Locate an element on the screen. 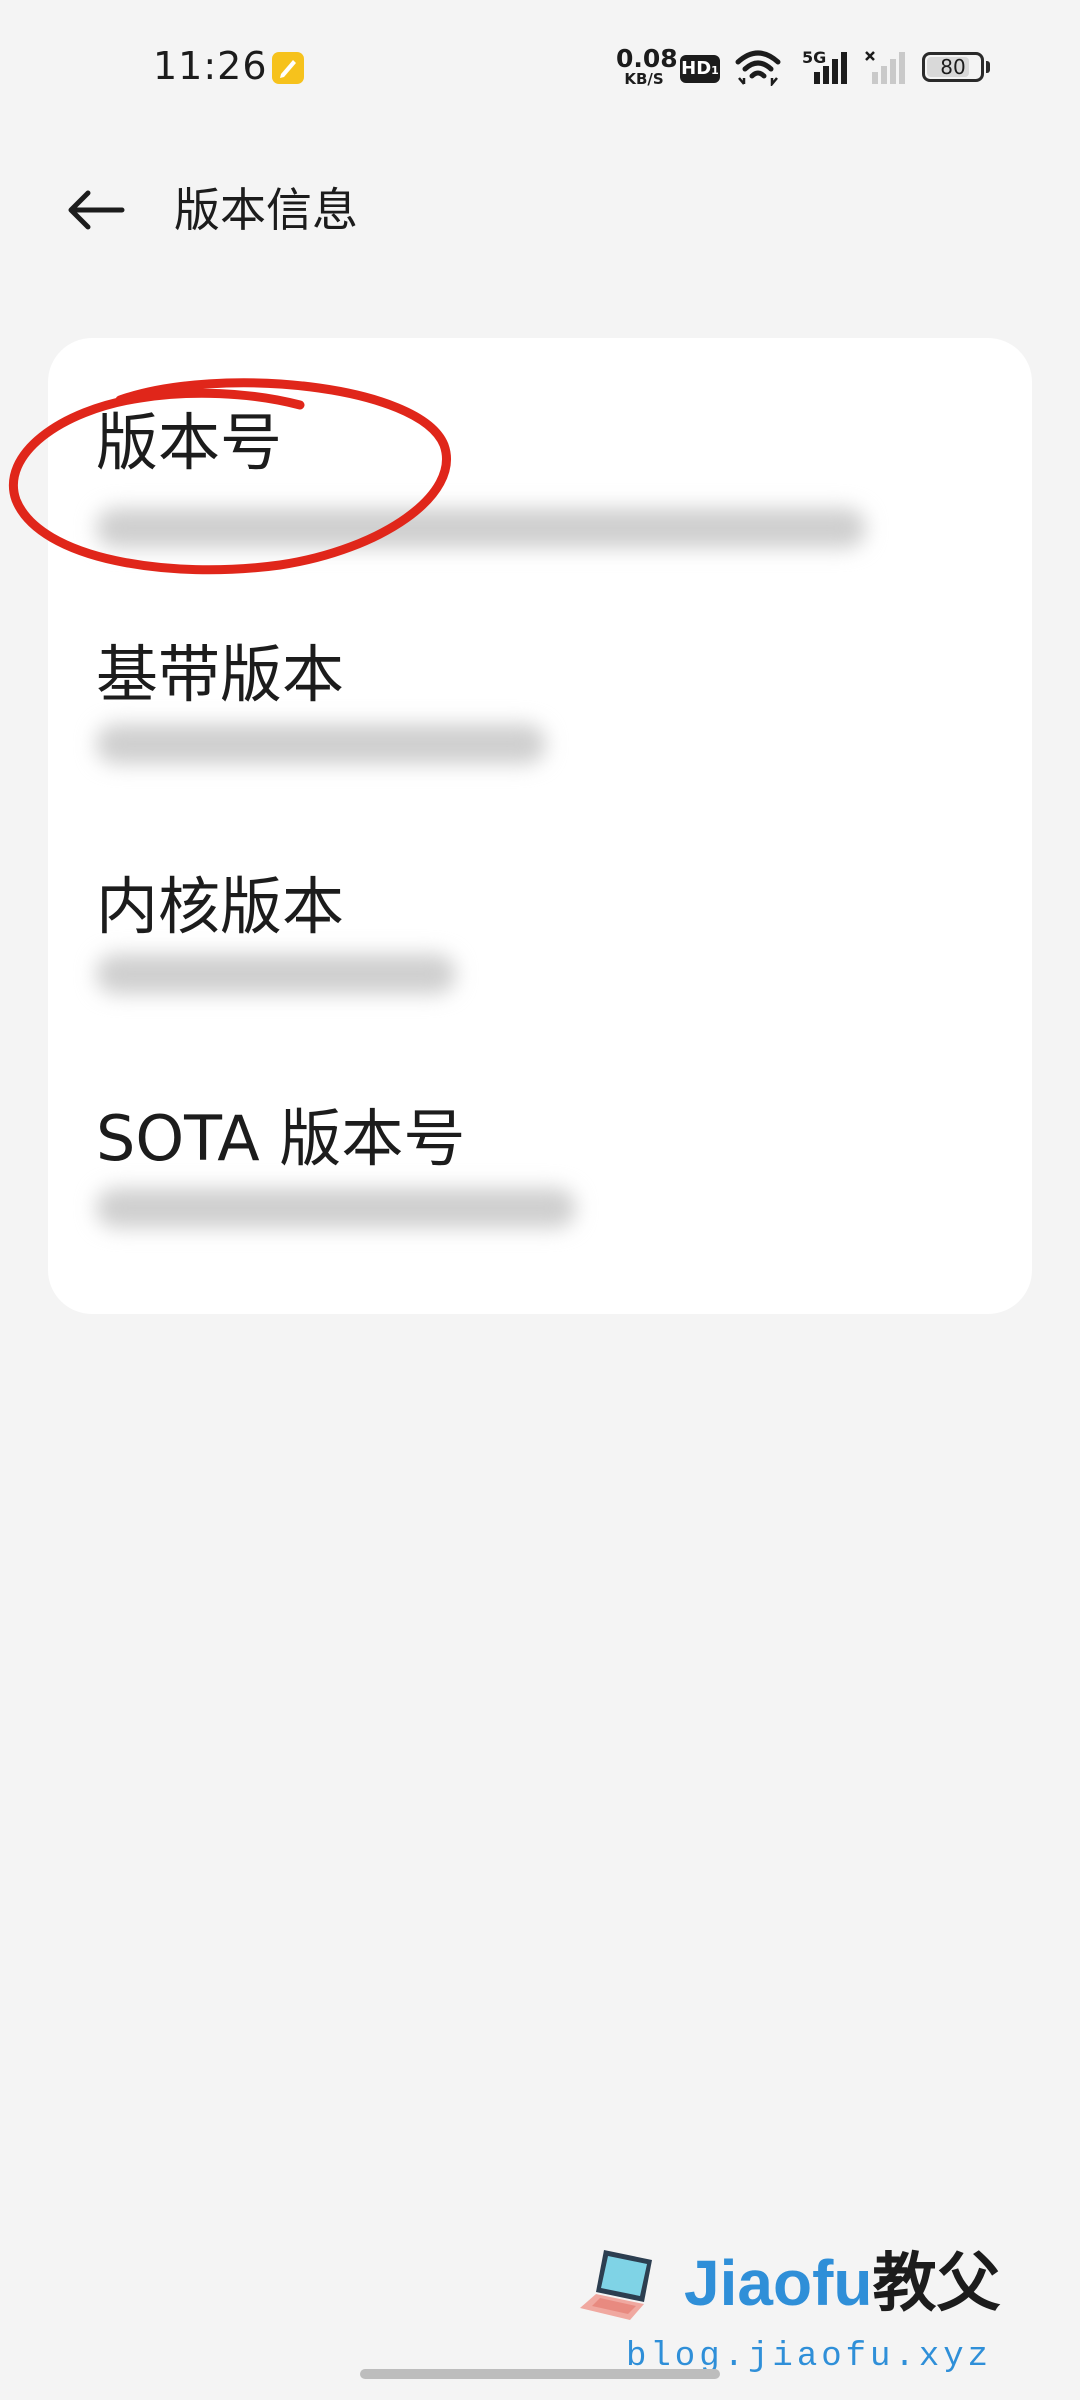 The image size is (1080, 2400). back-arrow-icon is located at coordinates (96, 210).